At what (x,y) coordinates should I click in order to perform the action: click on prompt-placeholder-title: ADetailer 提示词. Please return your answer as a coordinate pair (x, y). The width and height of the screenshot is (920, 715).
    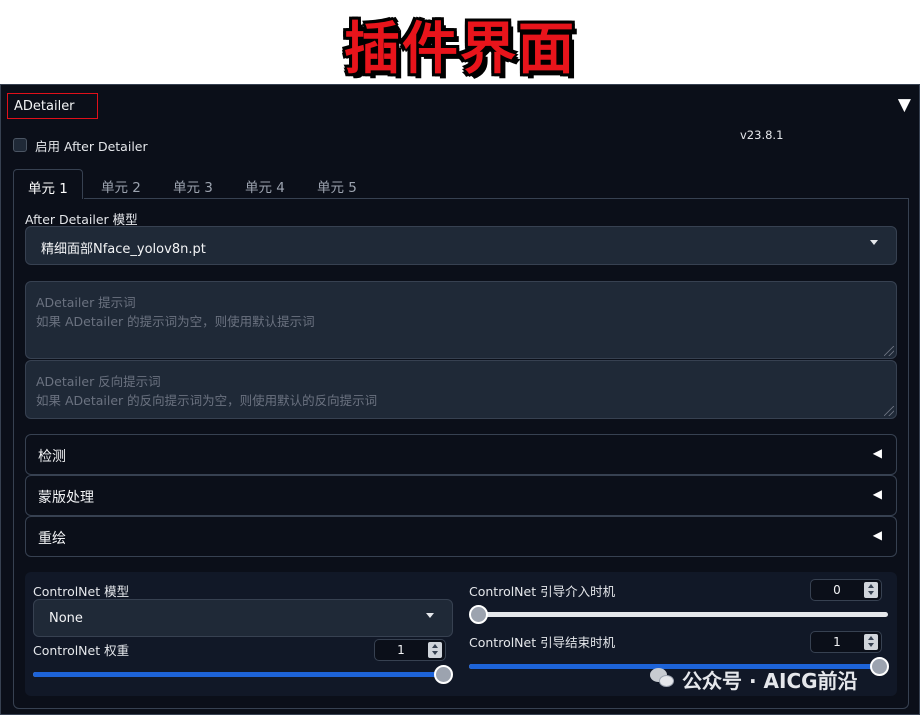
    Looking at the image, I should click on (86, 302).